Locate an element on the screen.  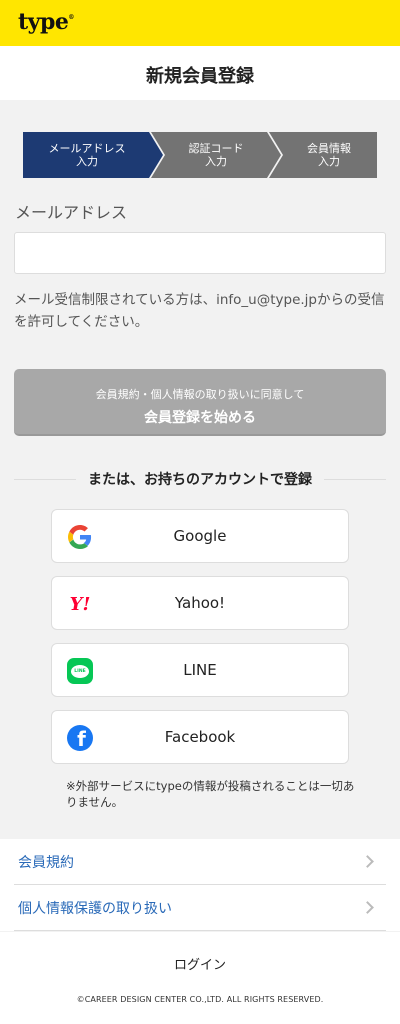
privacy-link-label: 個人情報保護の取り扱い is located at coordinates (95, 908).